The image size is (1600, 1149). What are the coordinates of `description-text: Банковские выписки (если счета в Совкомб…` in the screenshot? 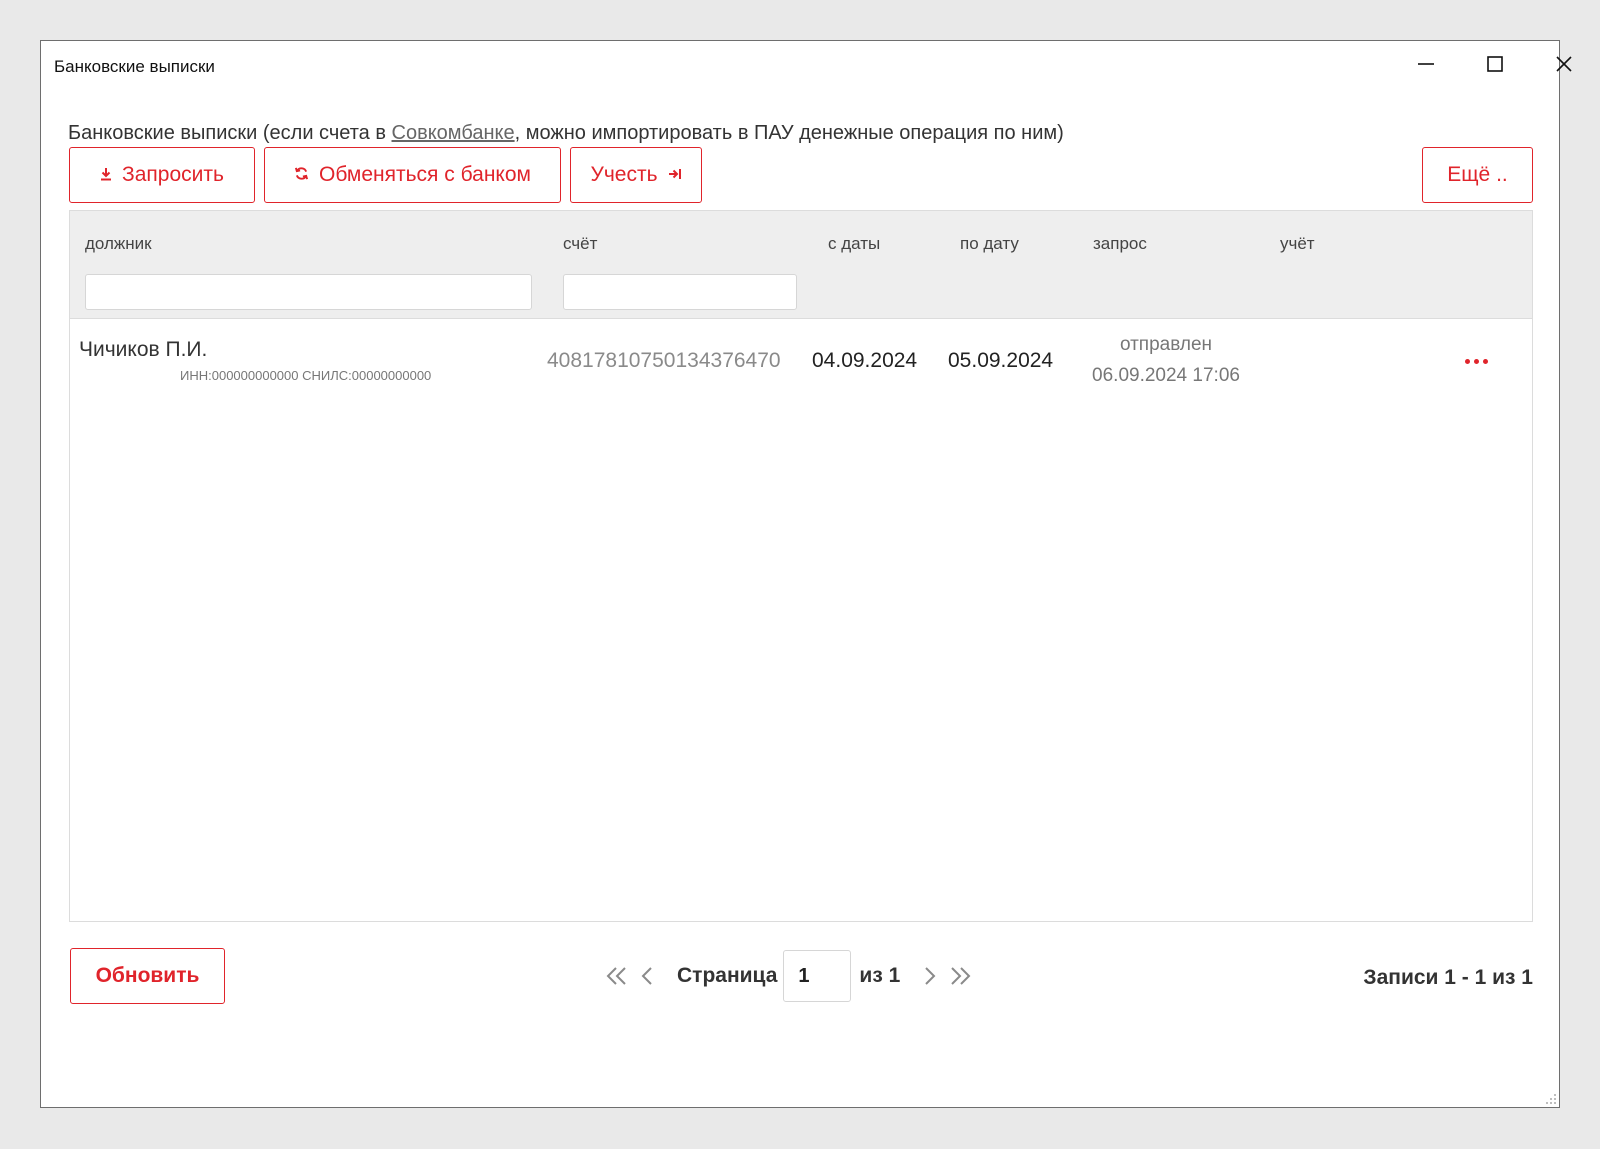 It's located at (566, 133).